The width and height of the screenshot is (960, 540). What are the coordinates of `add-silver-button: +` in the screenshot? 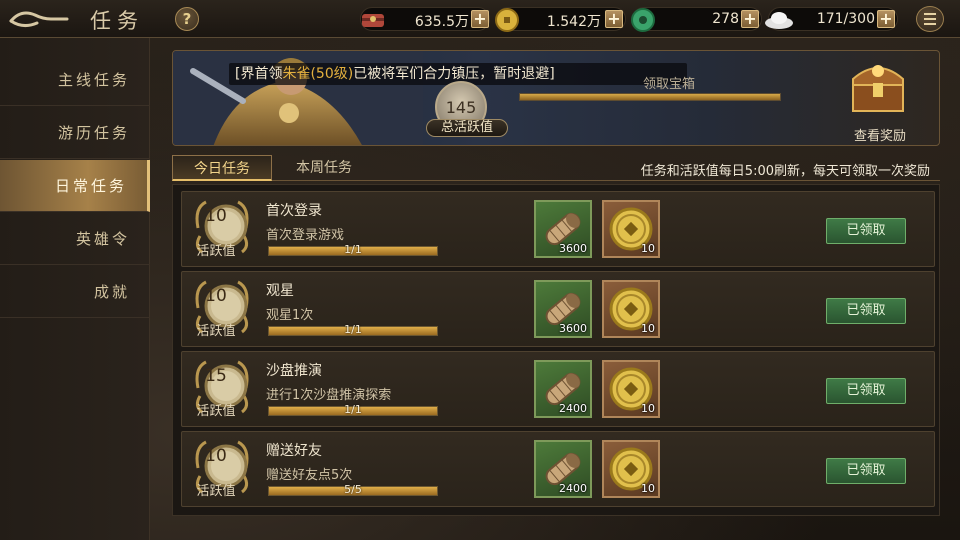 It's located at (886, 19).